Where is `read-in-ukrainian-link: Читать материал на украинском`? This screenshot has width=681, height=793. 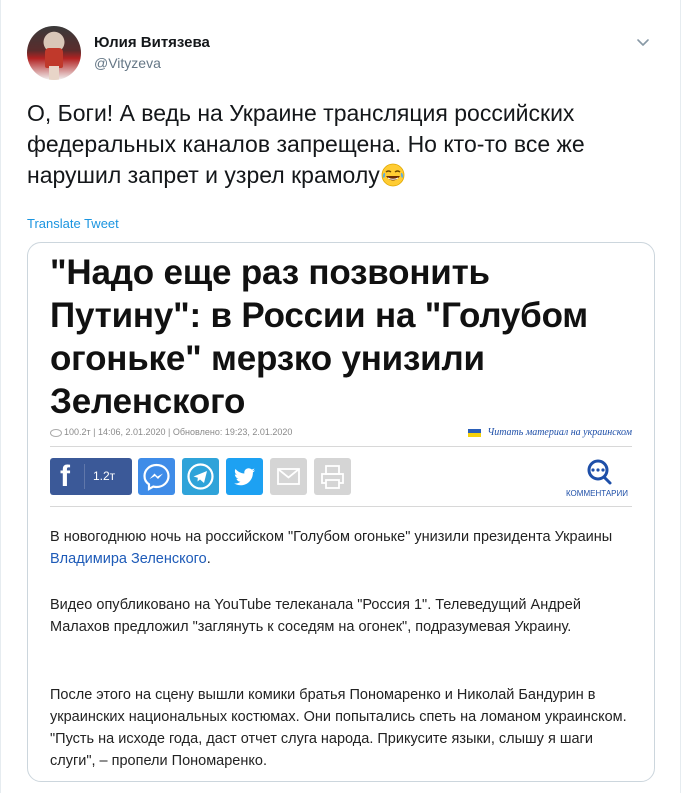 read-in-ukrainian-link: Читать материал на украинском is located at coordinates (550, 432).